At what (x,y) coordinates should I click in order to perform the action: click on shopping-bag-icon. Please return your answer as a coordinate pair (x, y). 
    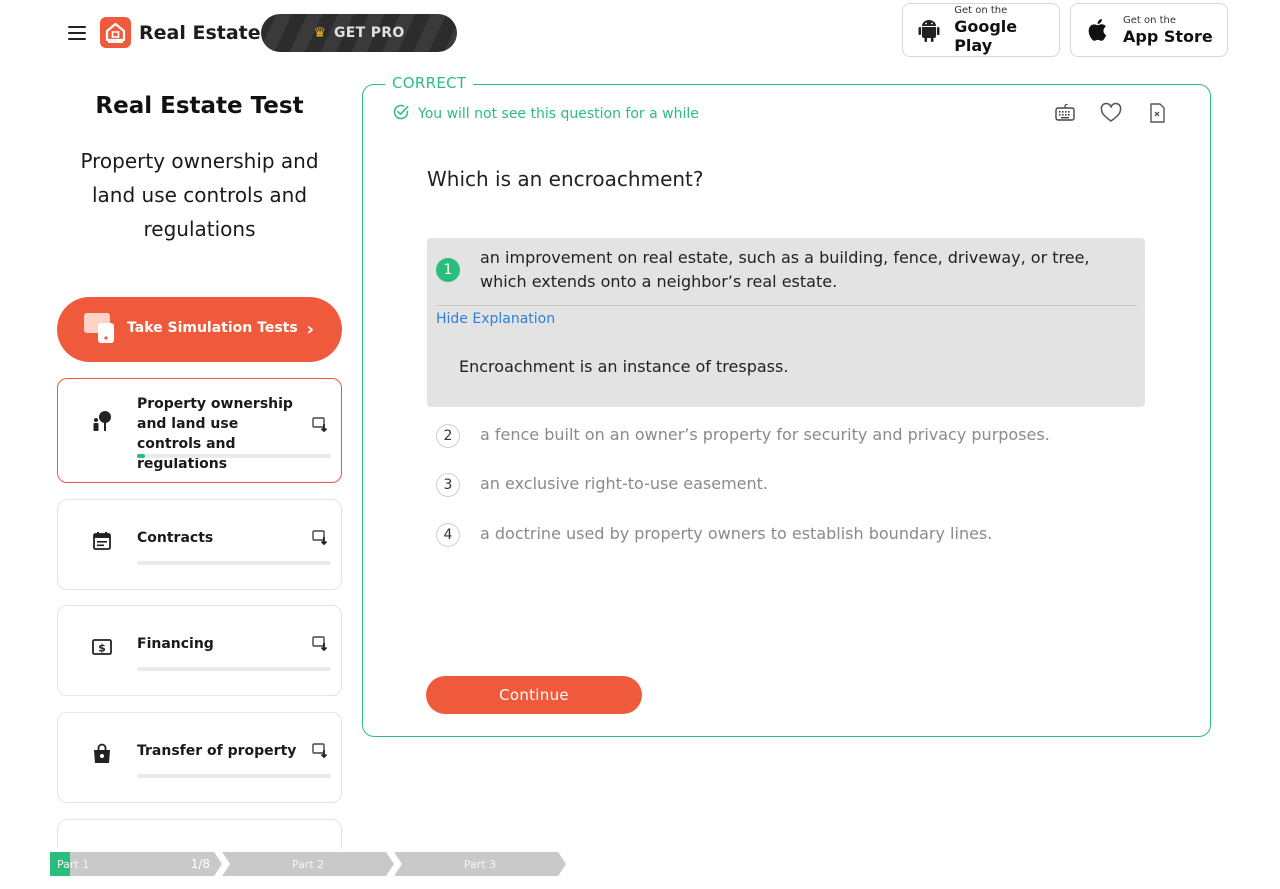
    Looking at the image, I should click on (102, 754).